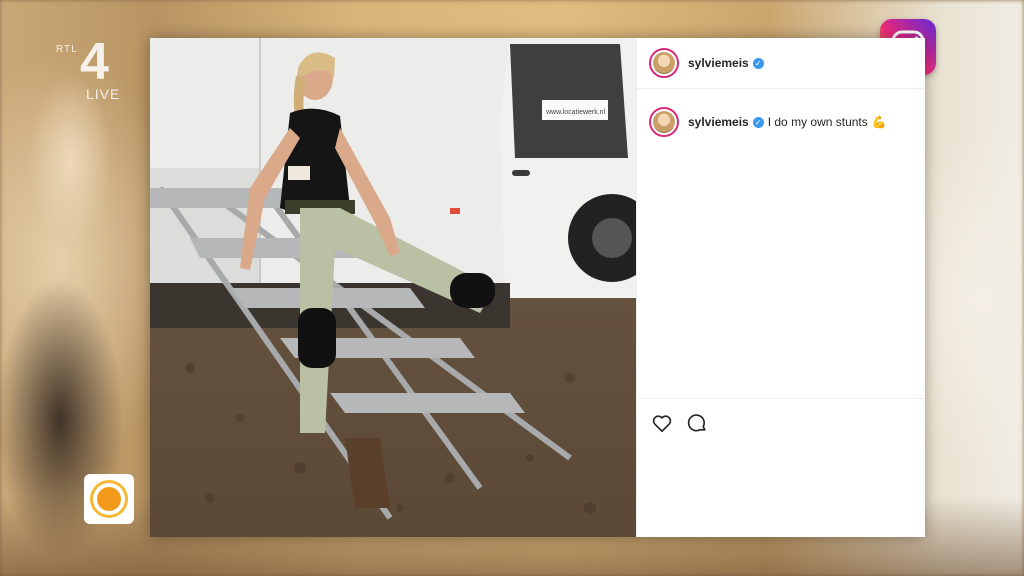 Image resolution: width=1024 pixels, height=576 pixels. I want to click on channel-number: 4, so click(94, 62).